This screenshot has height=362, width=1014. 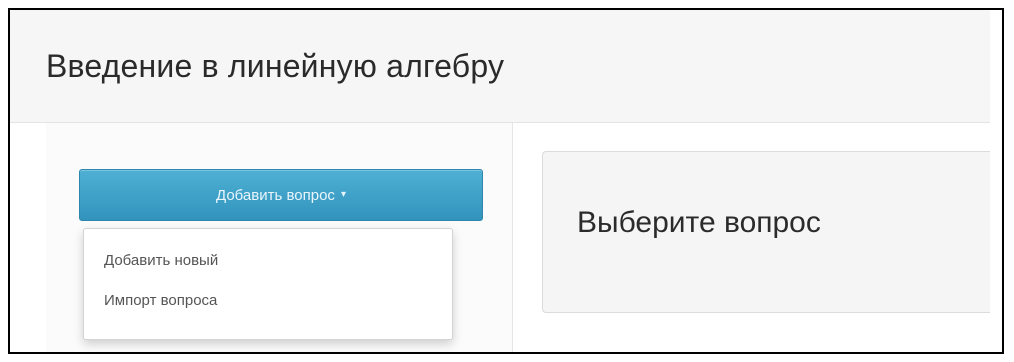 I want to click on page-title: Введение в линейную алгебру, so click(x=275, y=66).